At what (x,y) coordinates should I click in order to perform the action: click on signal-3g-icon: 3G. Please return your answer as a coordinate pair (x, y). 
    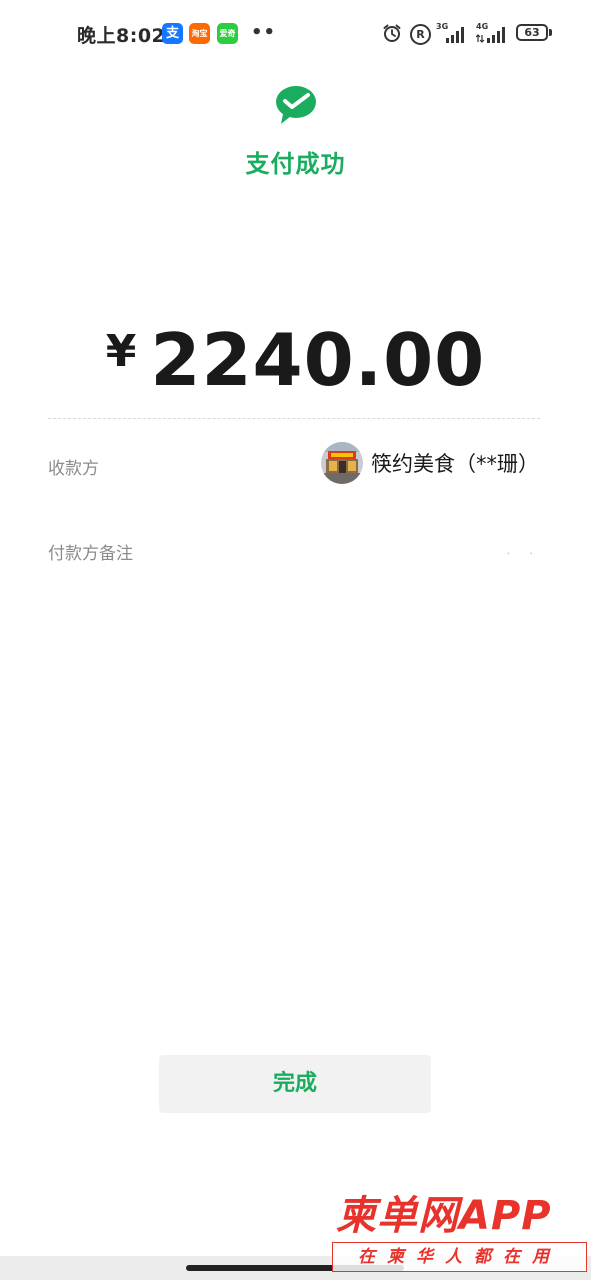
    Looking at the image, I should click on (453, 33).